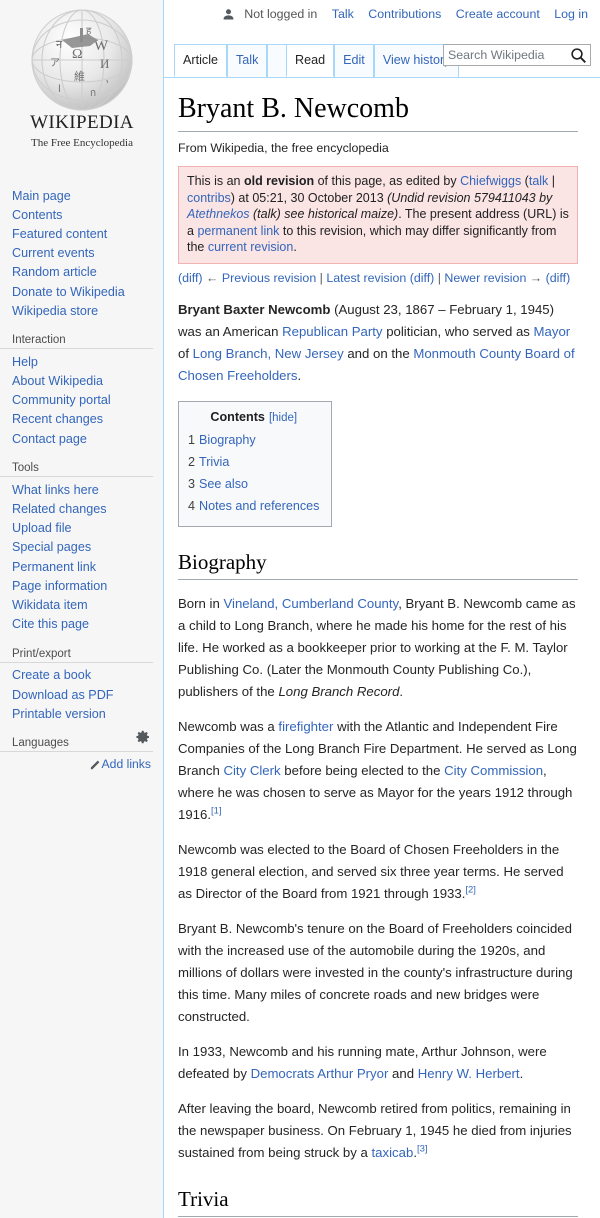 The width and height of the screenshot is (600, 1218). Describe the element at coordinates (81, 361) in the screenshot. I see `sidebar-item-help: Help` at that location.